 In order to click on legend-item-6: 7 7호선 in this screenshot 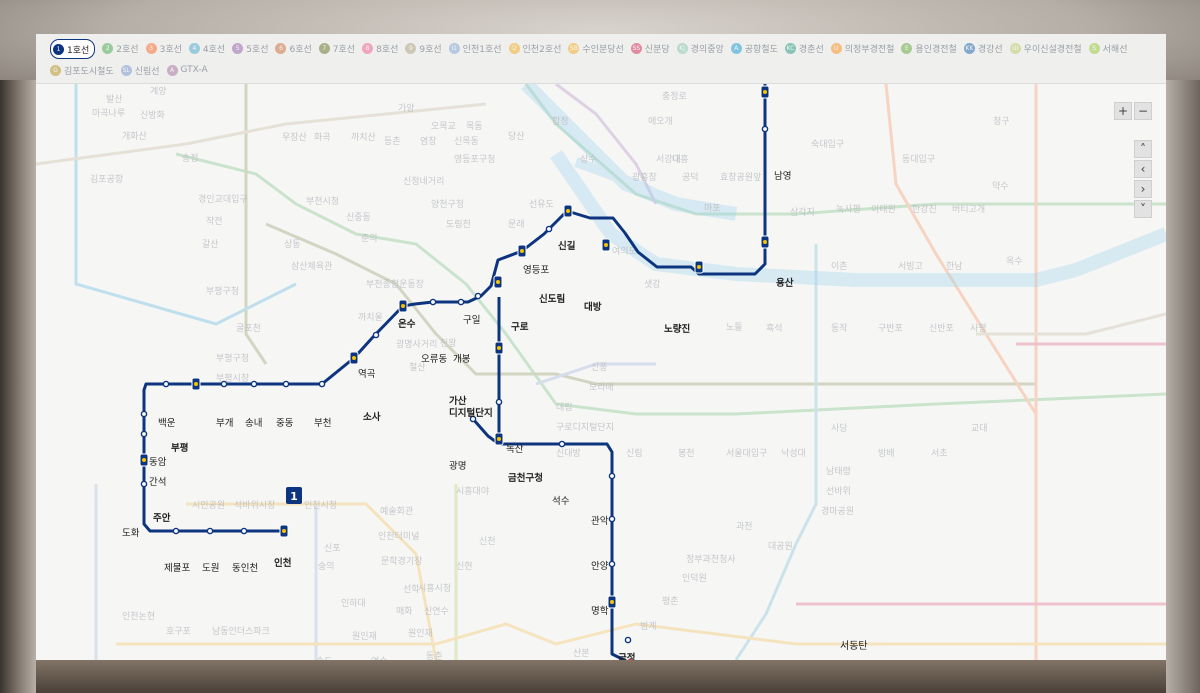, I will do `click(337, 48)`.